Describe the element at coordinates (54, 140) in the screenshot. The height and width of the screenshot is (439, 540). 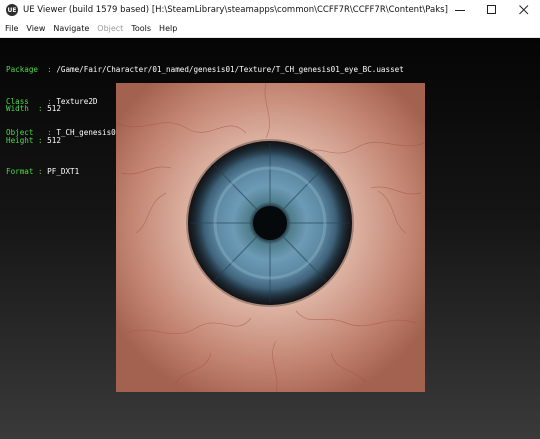
I see `height-value: 512` at that location.